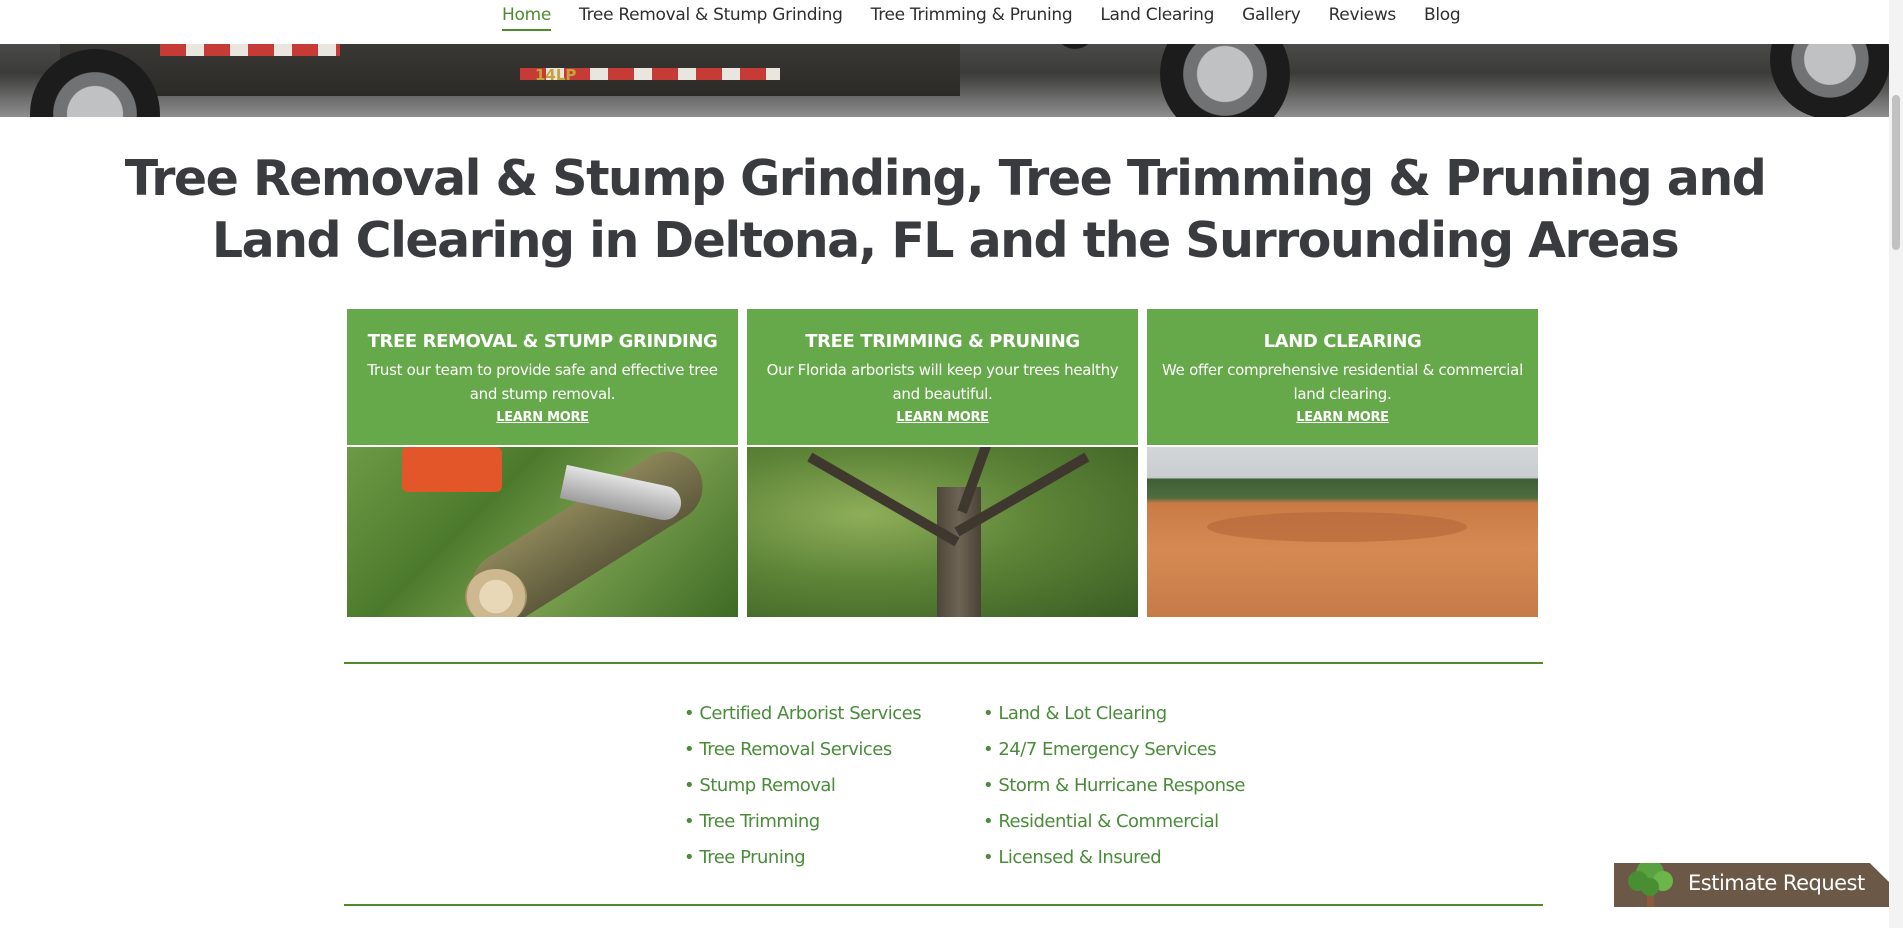 This screenshot has width=1903, height=928. Describe the element at coordinates (943, 663) in the screenshot. I see `divider-top` at that location.